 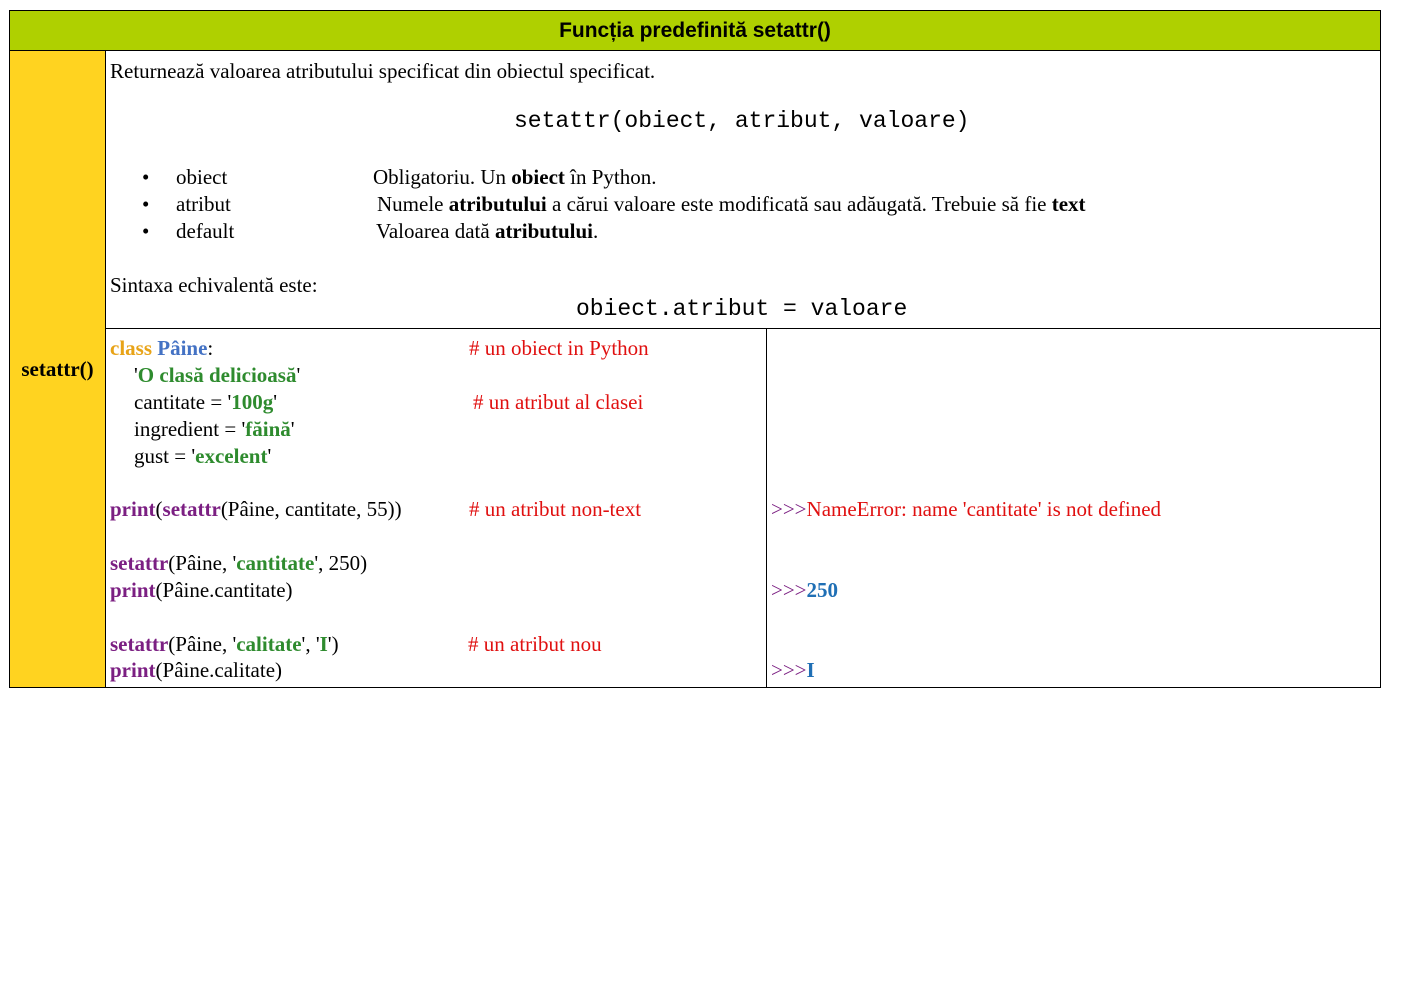 What do you see at coordinates (203, 204) in the screenshot?
I see `param-name: atribut` at bounding box center [203, 204].